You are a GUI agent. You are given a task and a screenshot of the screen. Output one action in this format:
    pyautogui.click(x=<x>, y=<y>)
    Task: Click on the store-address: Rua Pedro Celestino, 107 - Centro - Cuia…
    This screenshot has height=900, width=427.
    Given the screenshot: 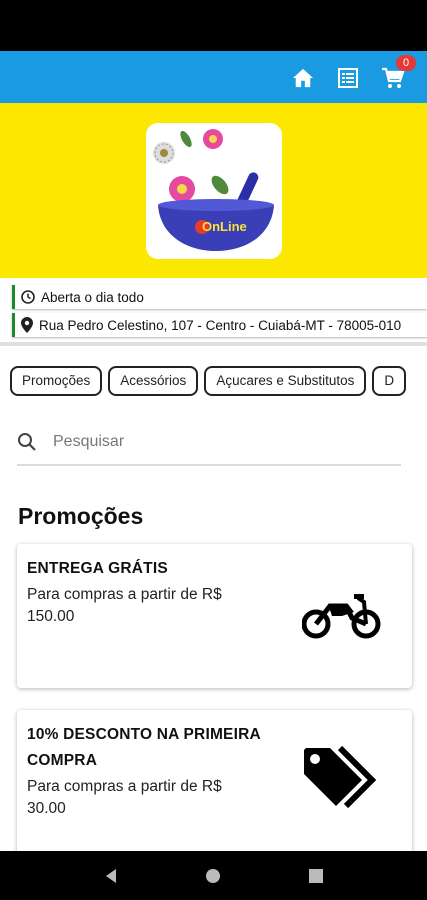 What is the action you would take?
    pyautogui.click(x=219, y=325)
    